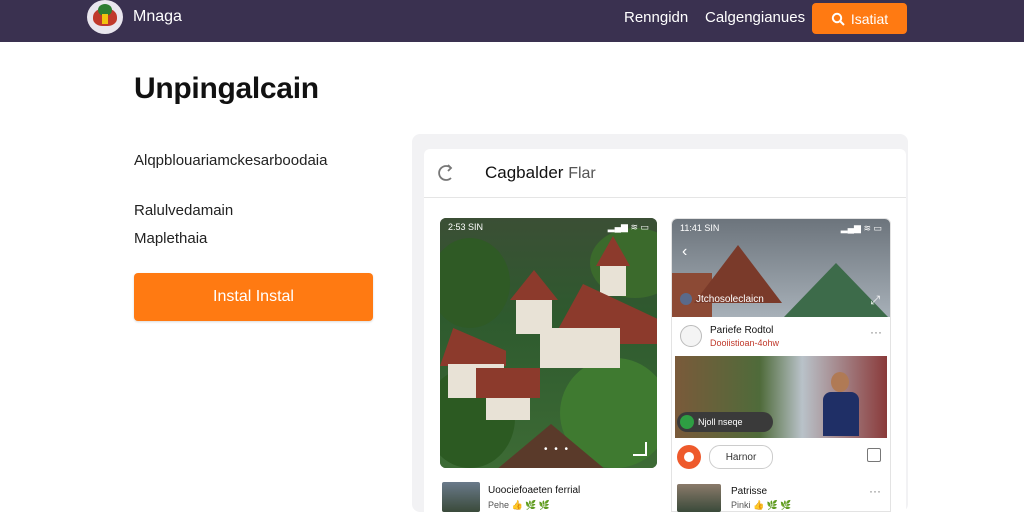  I want to click on phone2-status-icons: ▂▄▆ ≋ ▭, so click(861, 228).